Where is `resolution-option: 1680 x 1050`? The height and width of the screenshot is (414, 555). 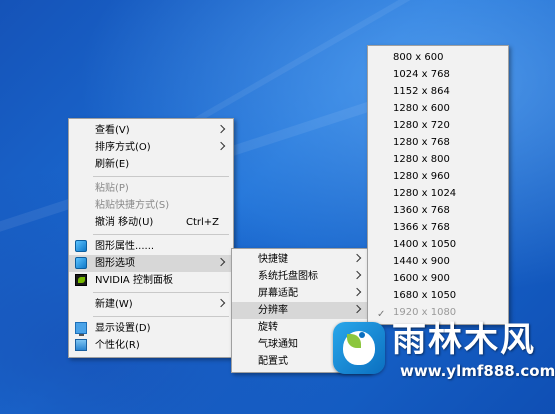 resolution-option: 1680 x 1050 is located at coordinates (438, 295).